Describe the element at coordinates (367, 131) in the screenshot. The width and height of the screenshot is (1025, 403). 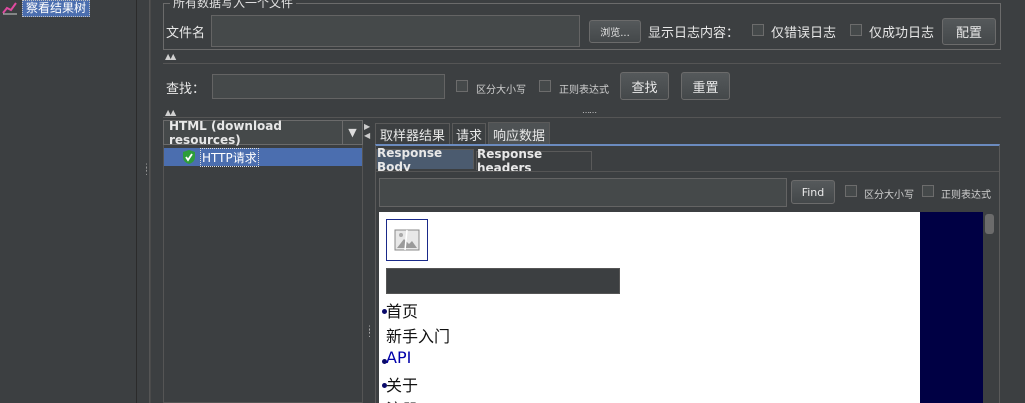
I see `collapse-left-icon: ▶ ◀` at that location.